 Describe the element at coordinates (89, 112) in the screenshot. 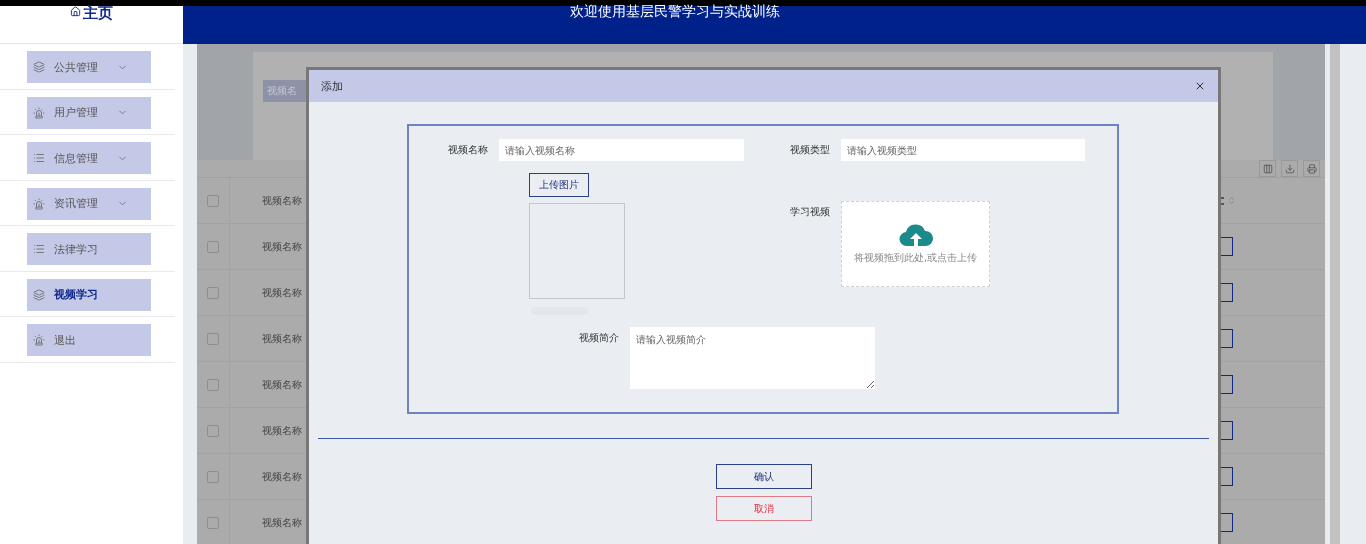

I see `sidebar-item: 用户管理` at that location.